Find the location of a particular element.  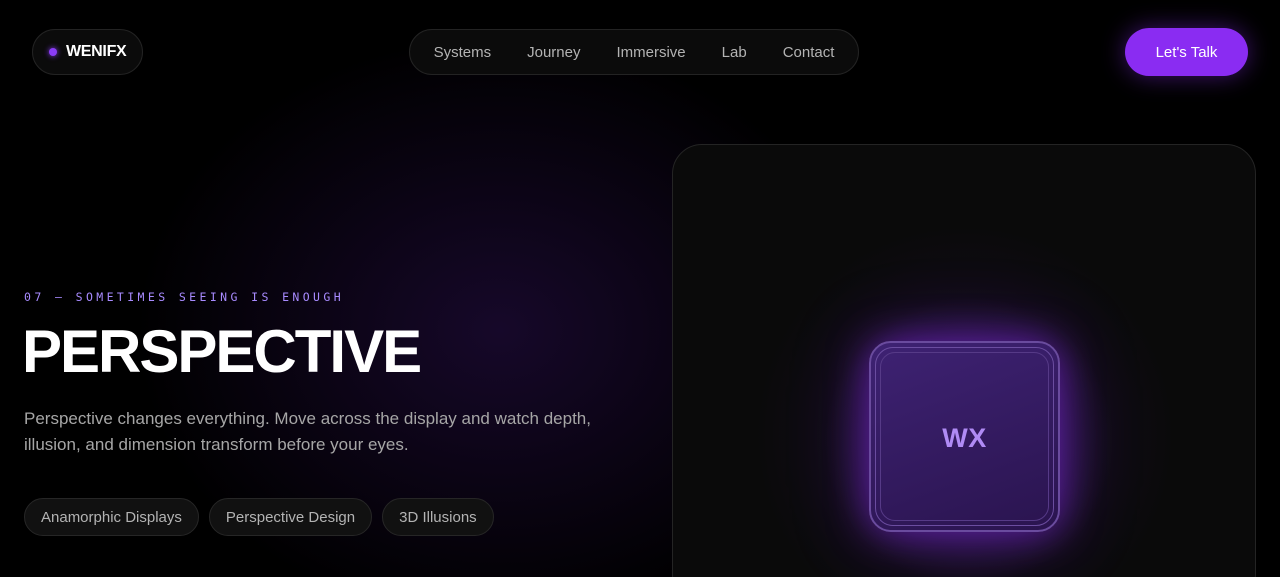

cube-monogram: WX is located at coordinates (964, 437).